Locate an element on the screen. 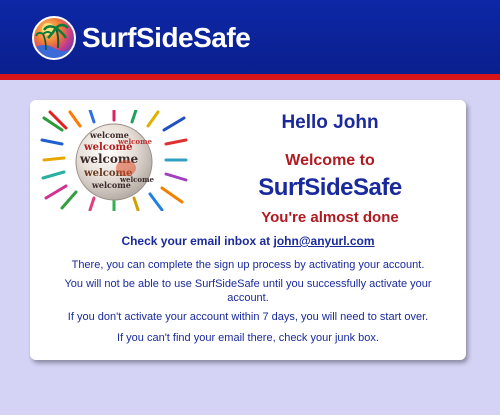  almost-done-text: You're almost done is located at coordinates (330, 217).